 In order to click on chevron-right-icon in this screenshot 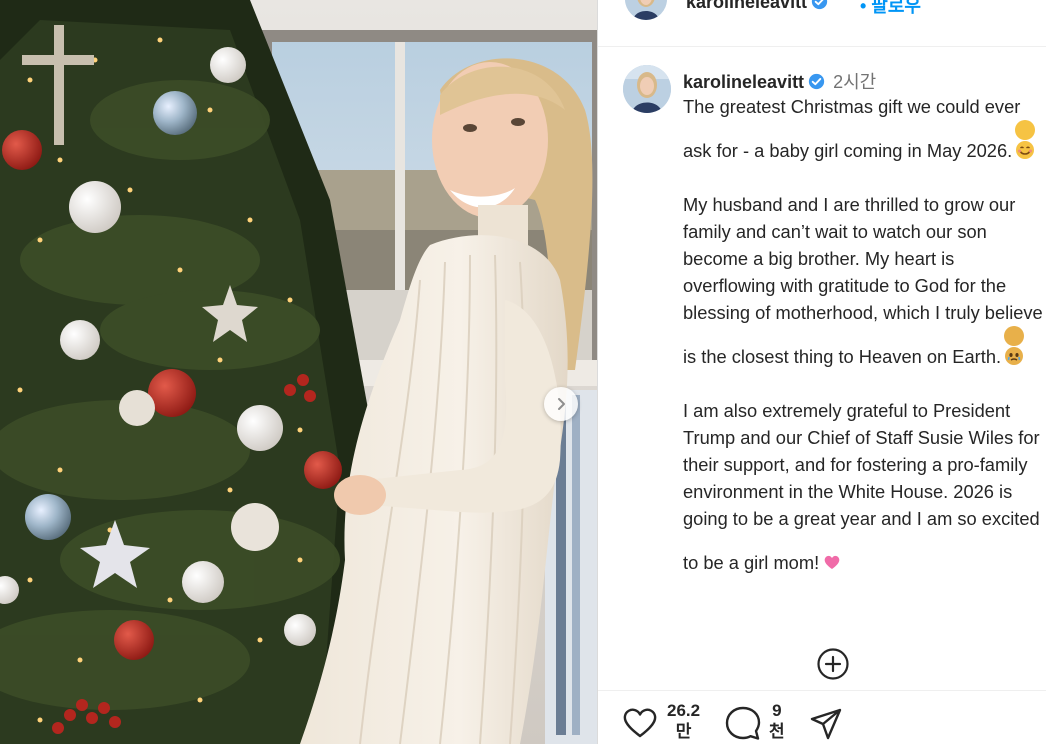, I will do `click(561, 404)`.